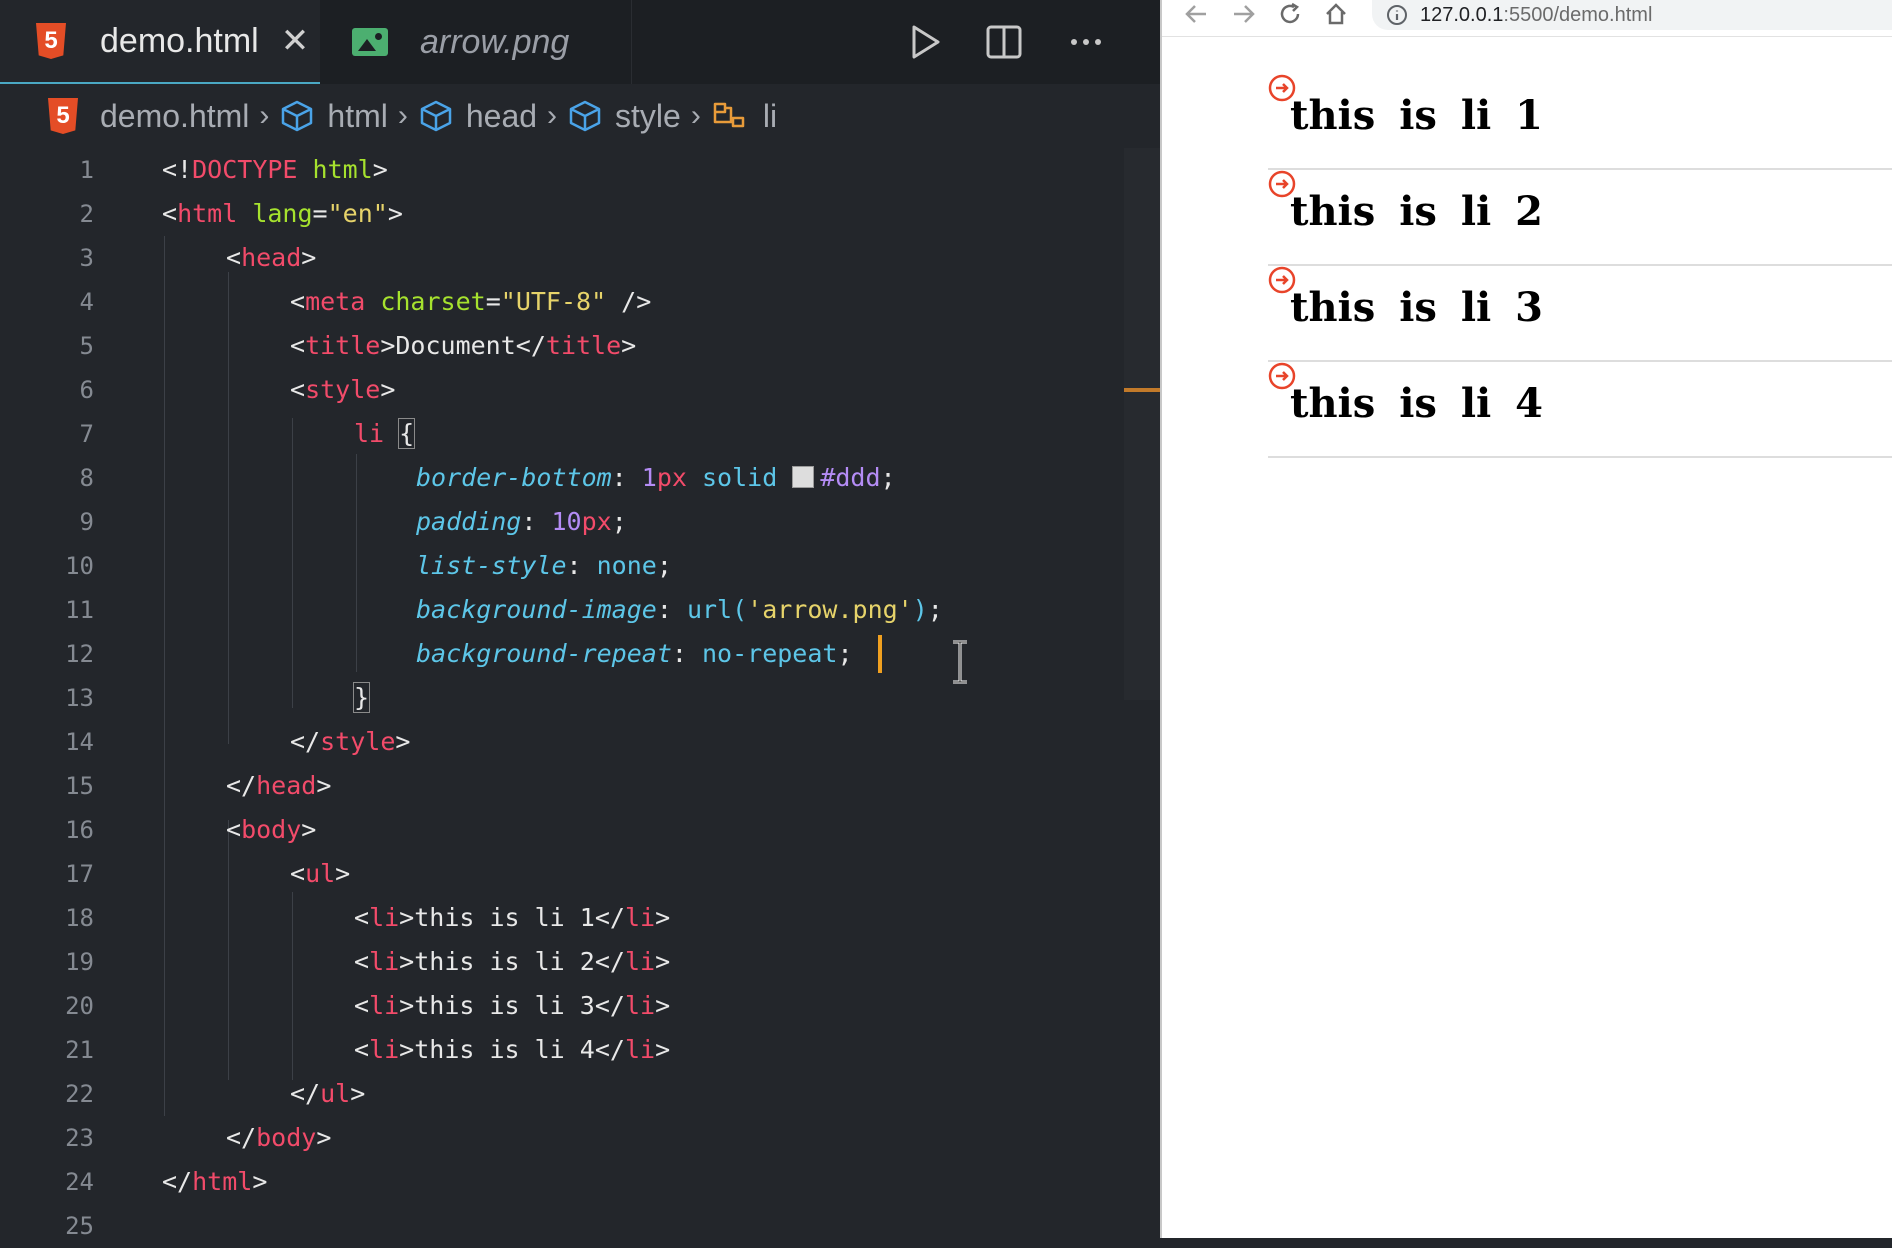 The image size is (1892, 1248). What do you see at coordinates (1580, 218) in the screenshot?
I see `list-item: this is li 2` at bounding box center [1580, 218].